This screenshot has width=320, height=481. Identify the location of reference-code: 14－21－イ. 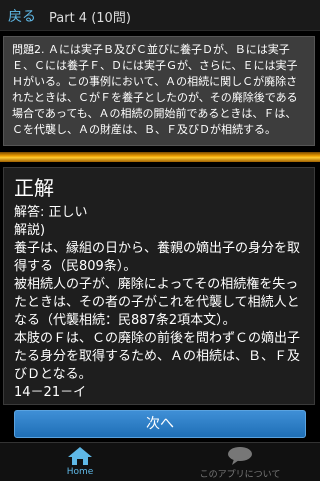
(50, 392).